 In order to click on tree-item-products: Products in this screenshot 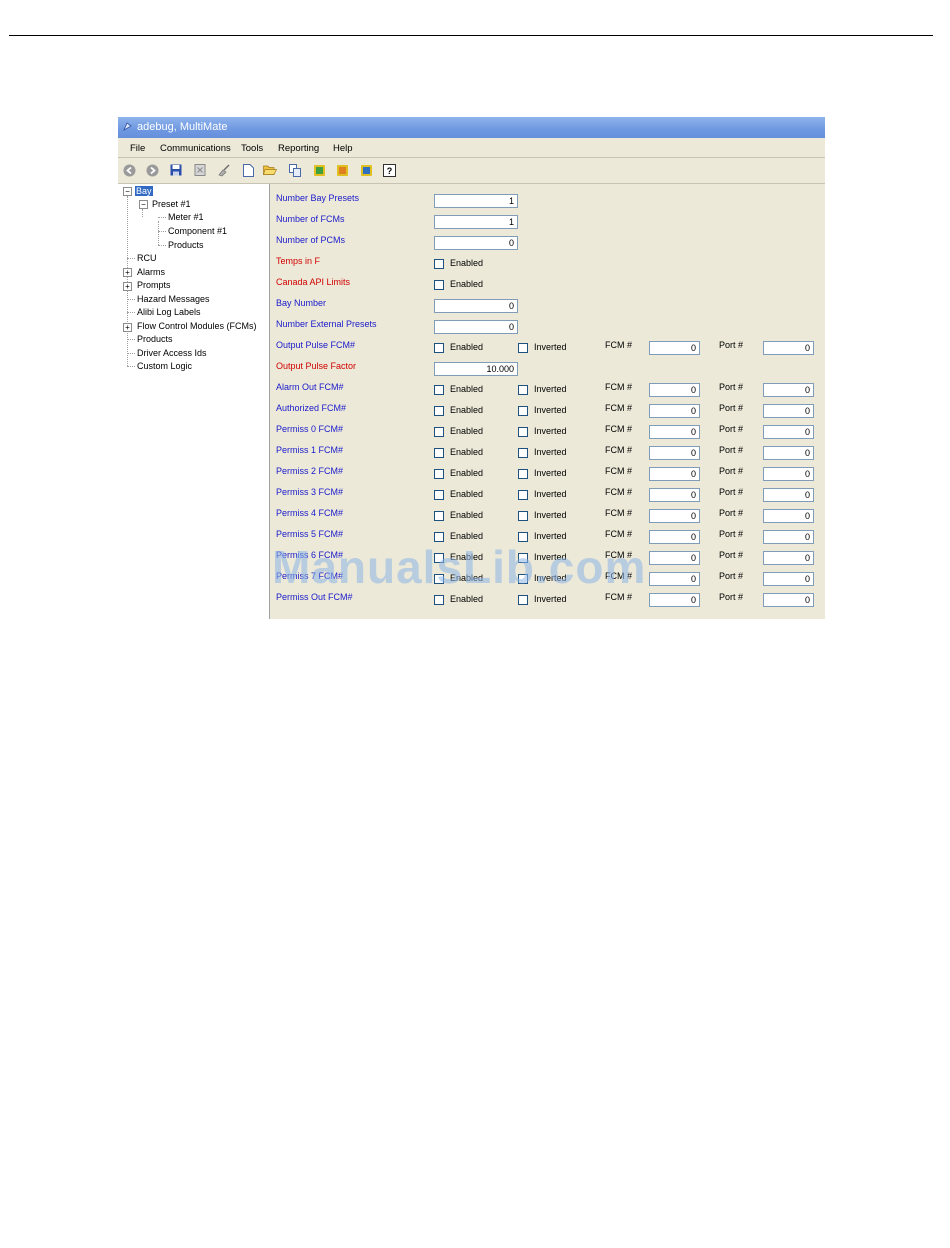, I will do `click(155, 339)`.